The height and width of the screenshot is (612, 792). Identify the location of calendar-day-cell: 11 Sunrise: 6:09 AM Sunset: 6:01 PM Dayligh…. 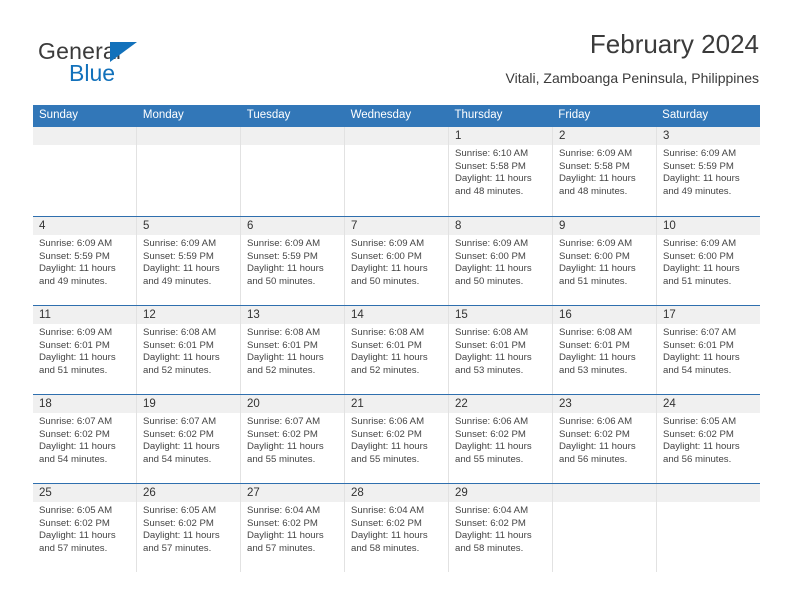
(84, 350).